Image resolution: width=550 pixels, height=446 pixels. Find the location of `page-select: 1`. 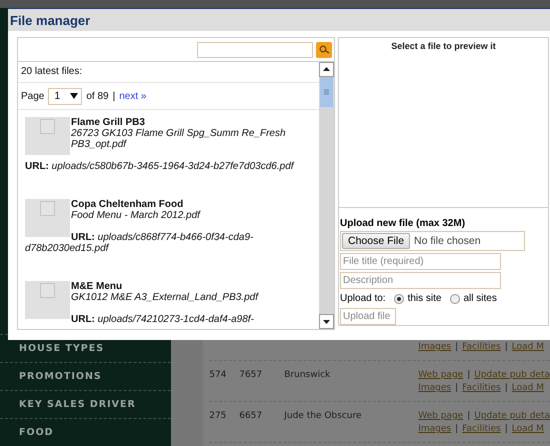

page-select: 1 is located at coordinates (65, 96).